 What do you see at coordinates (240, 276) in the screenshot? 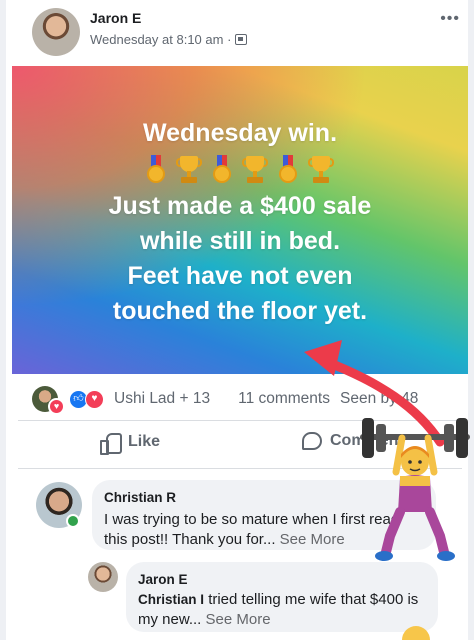
I see `banner-line-4: Feet have not even` at bounding box center [240, 276].